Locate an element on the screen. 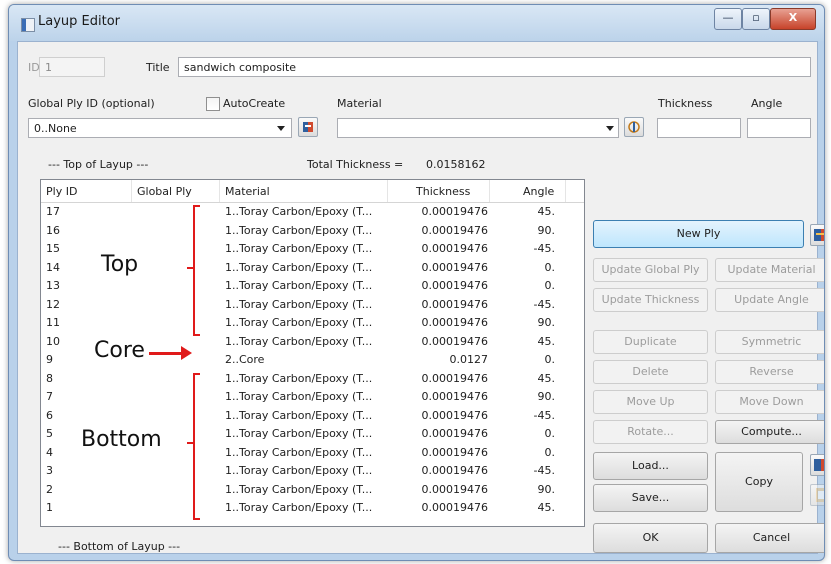  ply-id-cell: 16 is located at coordinates (53, 230).